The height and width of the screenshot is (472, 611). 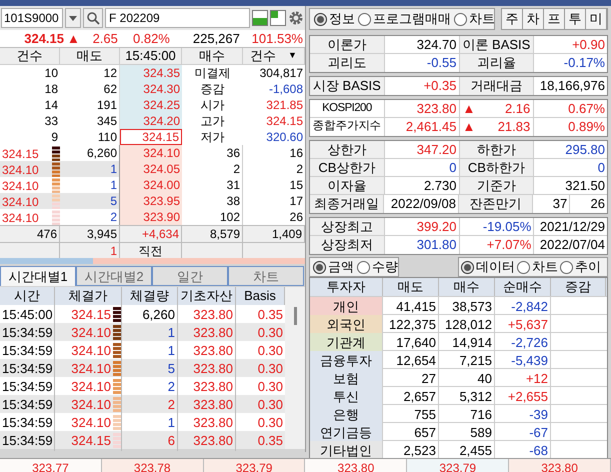 I want to click on radio-button: 데이터, so click(x=488, y=267).